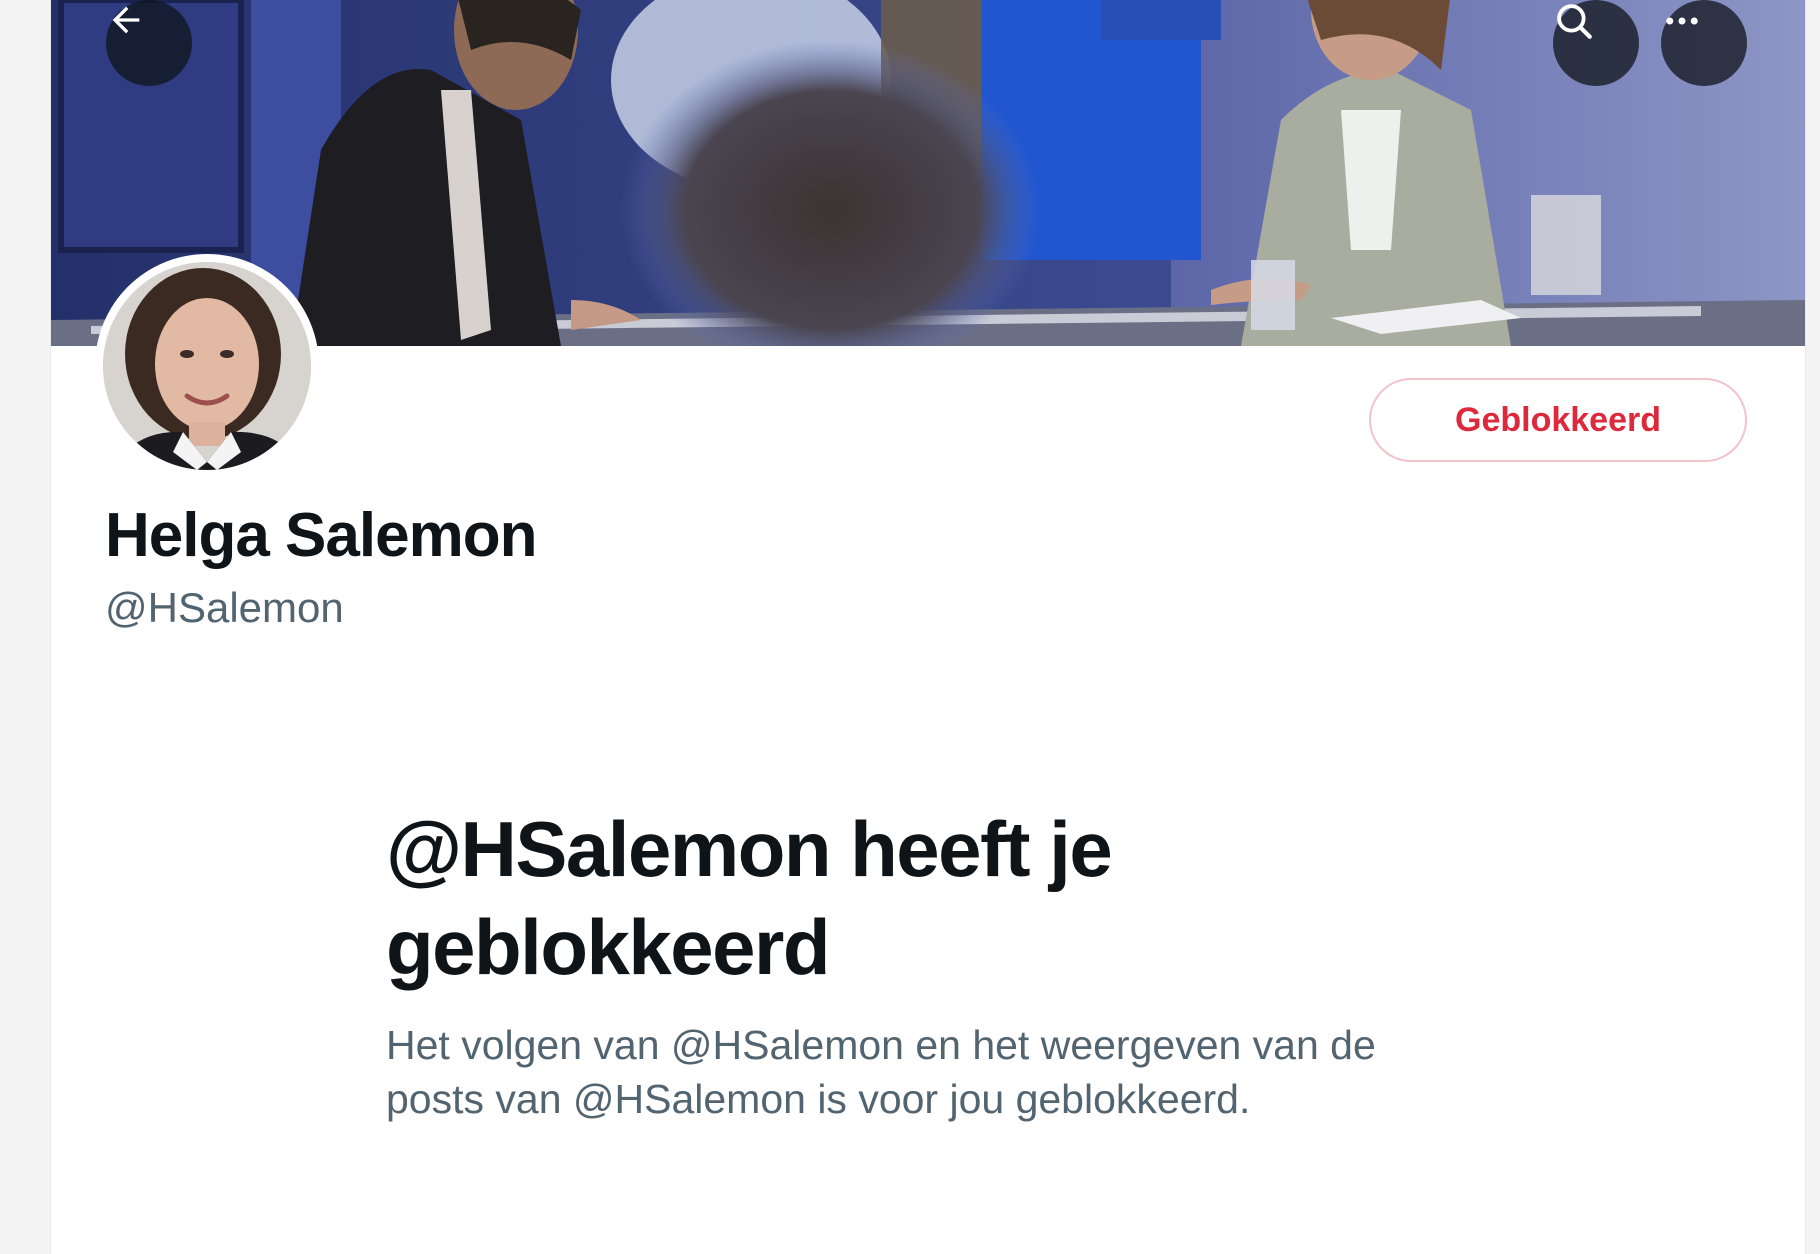 The width and height of the screenshot is (1820, 1254). Describe the element at coordinates (1704, 43) in the screenshot. I see `more-options-button` at that location.